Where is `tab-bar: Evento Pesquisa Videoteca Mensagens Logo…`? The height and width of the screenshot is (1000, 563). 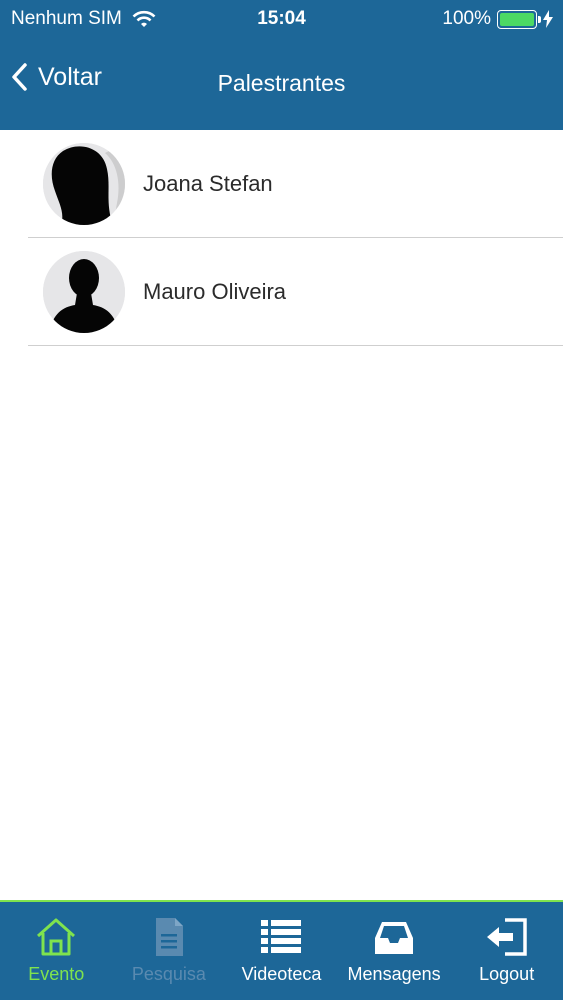 tab-bar: Evento Pesquisa Videoteca Mensagens Logo… is located at coordinates (281, 950).